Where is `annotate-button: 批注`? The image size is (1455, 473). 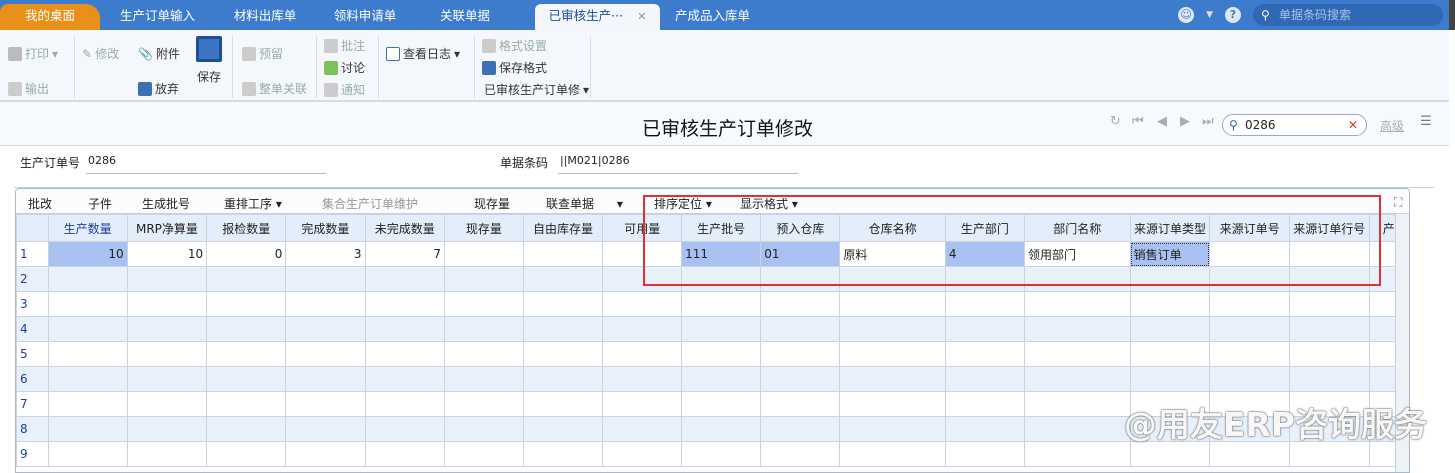 annotate-button: 批注 is located at coordinates (344, 45).